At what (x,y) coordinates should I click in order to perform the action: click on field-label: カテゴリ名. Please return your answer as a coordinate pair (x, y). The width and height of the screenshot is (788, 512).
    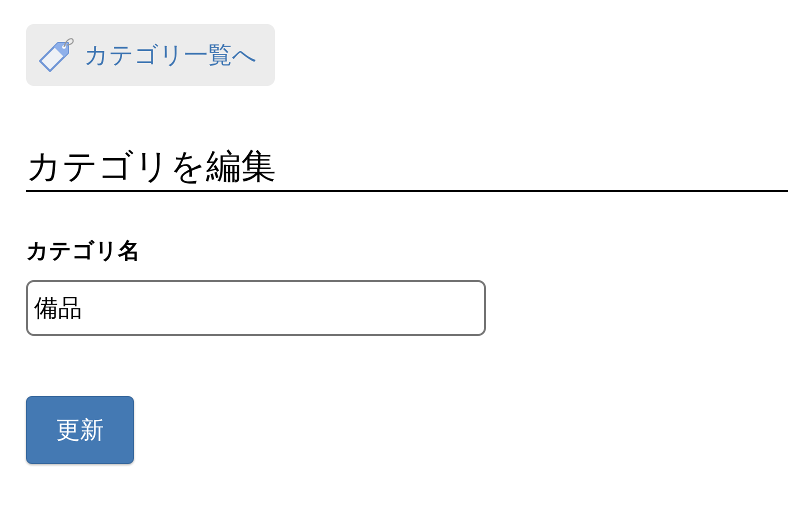
    Looking at the image, I should click on (83, 252).